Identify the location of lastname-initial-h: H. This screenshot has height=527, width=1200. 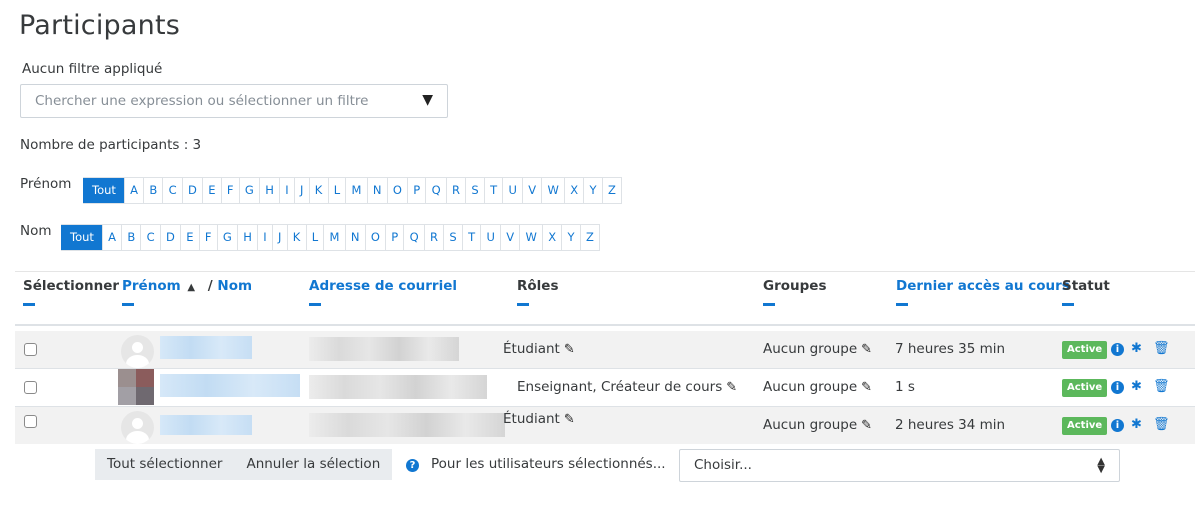
(247, 237).